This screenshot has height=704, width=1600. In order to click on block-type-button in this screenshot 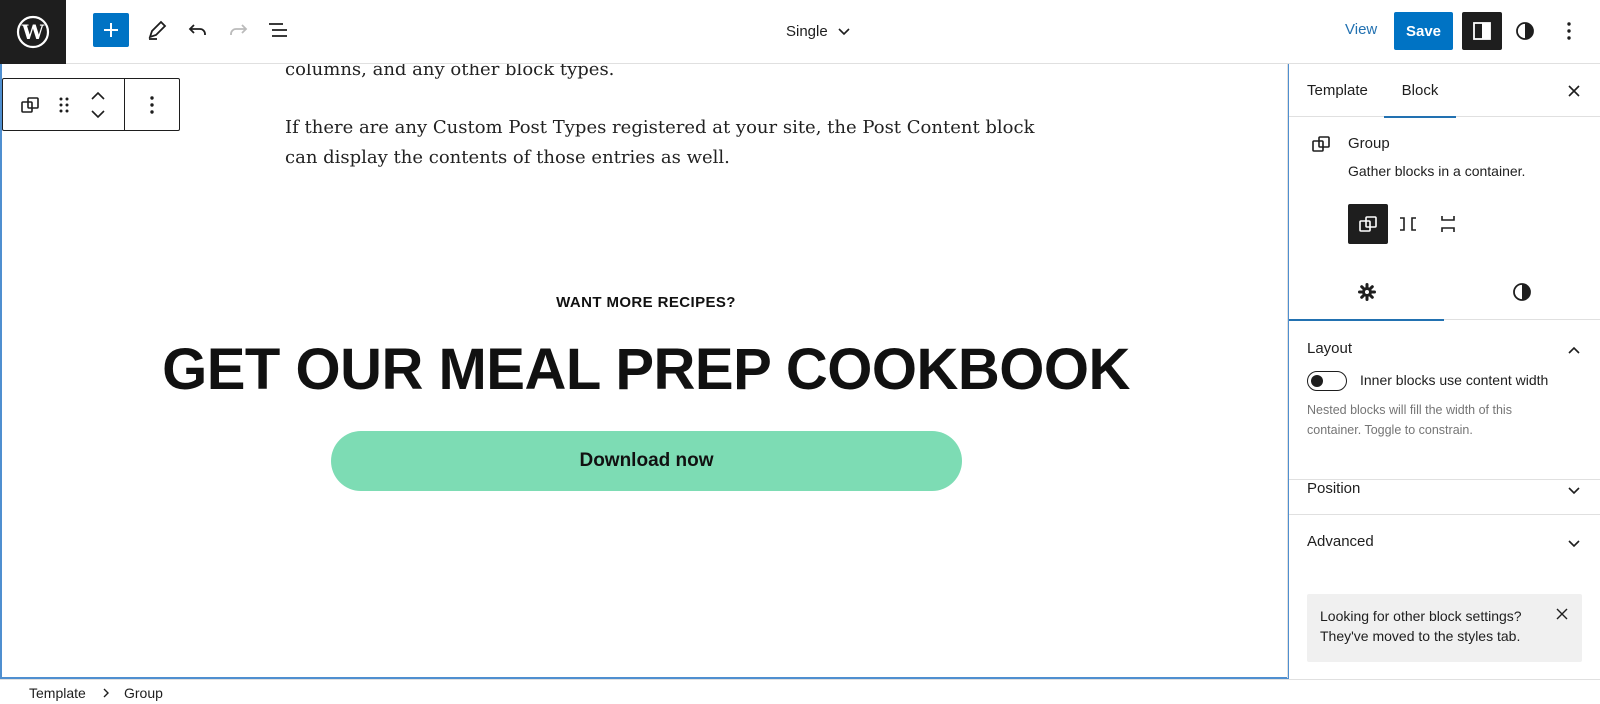, I will do `click(29, 104)`.